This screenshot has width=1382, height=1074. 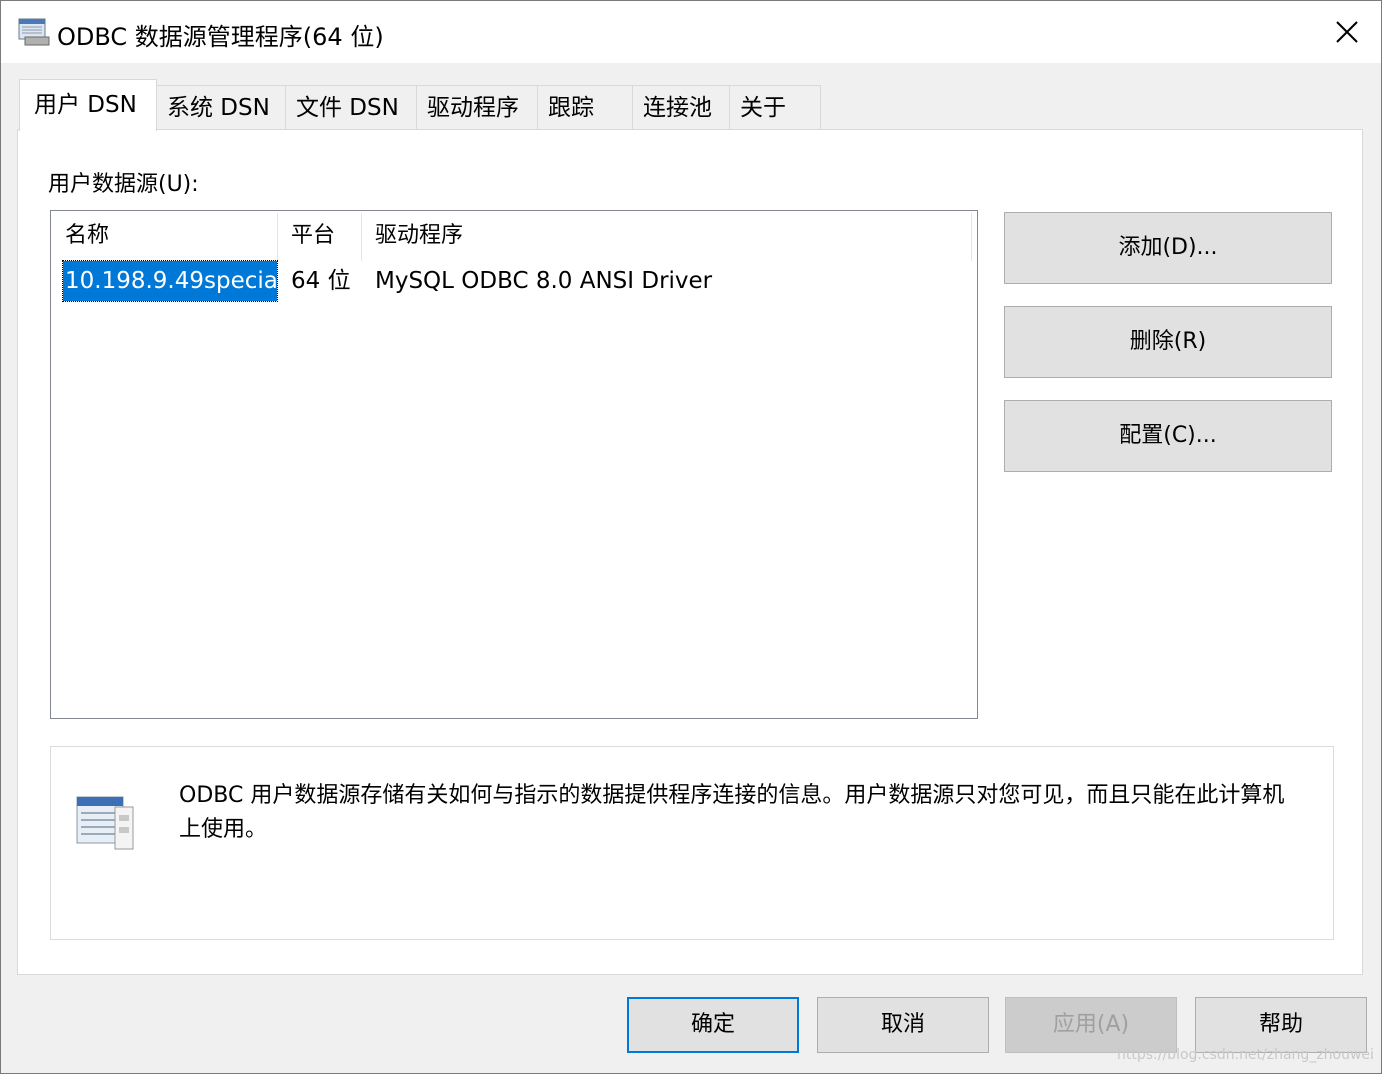 What do you see at coordinates (88, 105) in the screenshot?
I see `tab-user-dsn: 用户 DSN` at bounding box center [88, 105].